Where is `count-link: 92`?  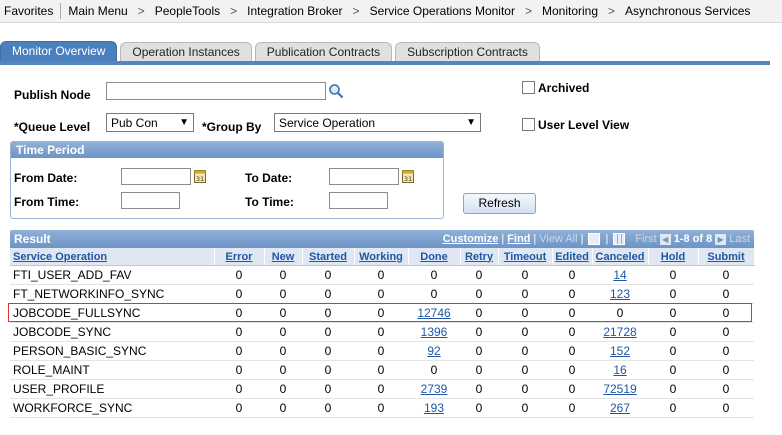 count-link: 92 is located at coordinates (433, 351).